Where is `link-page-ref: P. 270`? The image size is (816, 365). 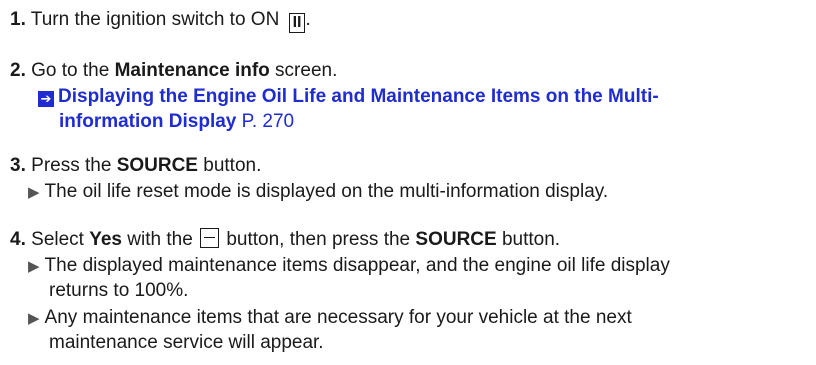 link-page-ref: P. 270 is located at coordinates (265, 121).